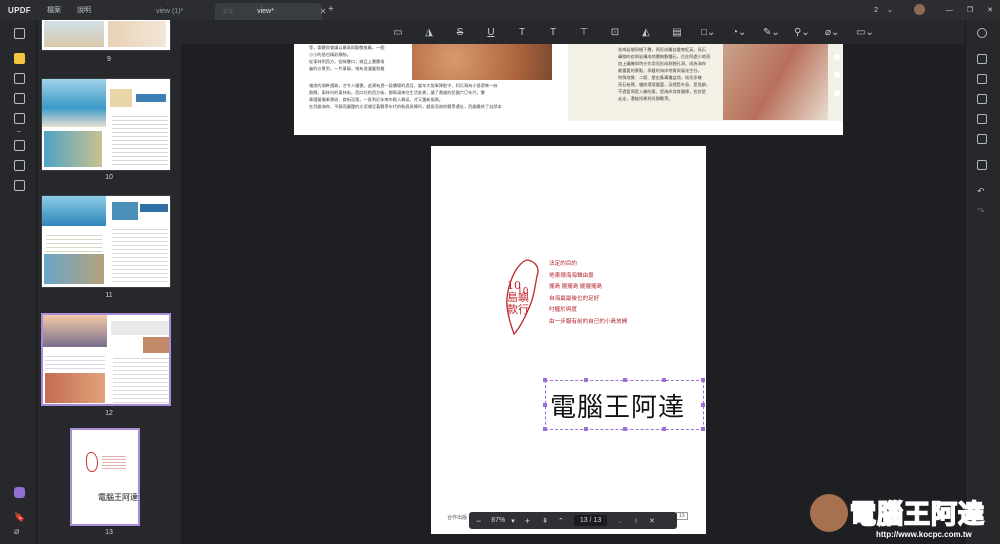 The image size is (1000, 544). What do you see at coordinates (615, 32) in the screenshot?
I see `callout-icon: ⊡` at bounding box center [615, 32].